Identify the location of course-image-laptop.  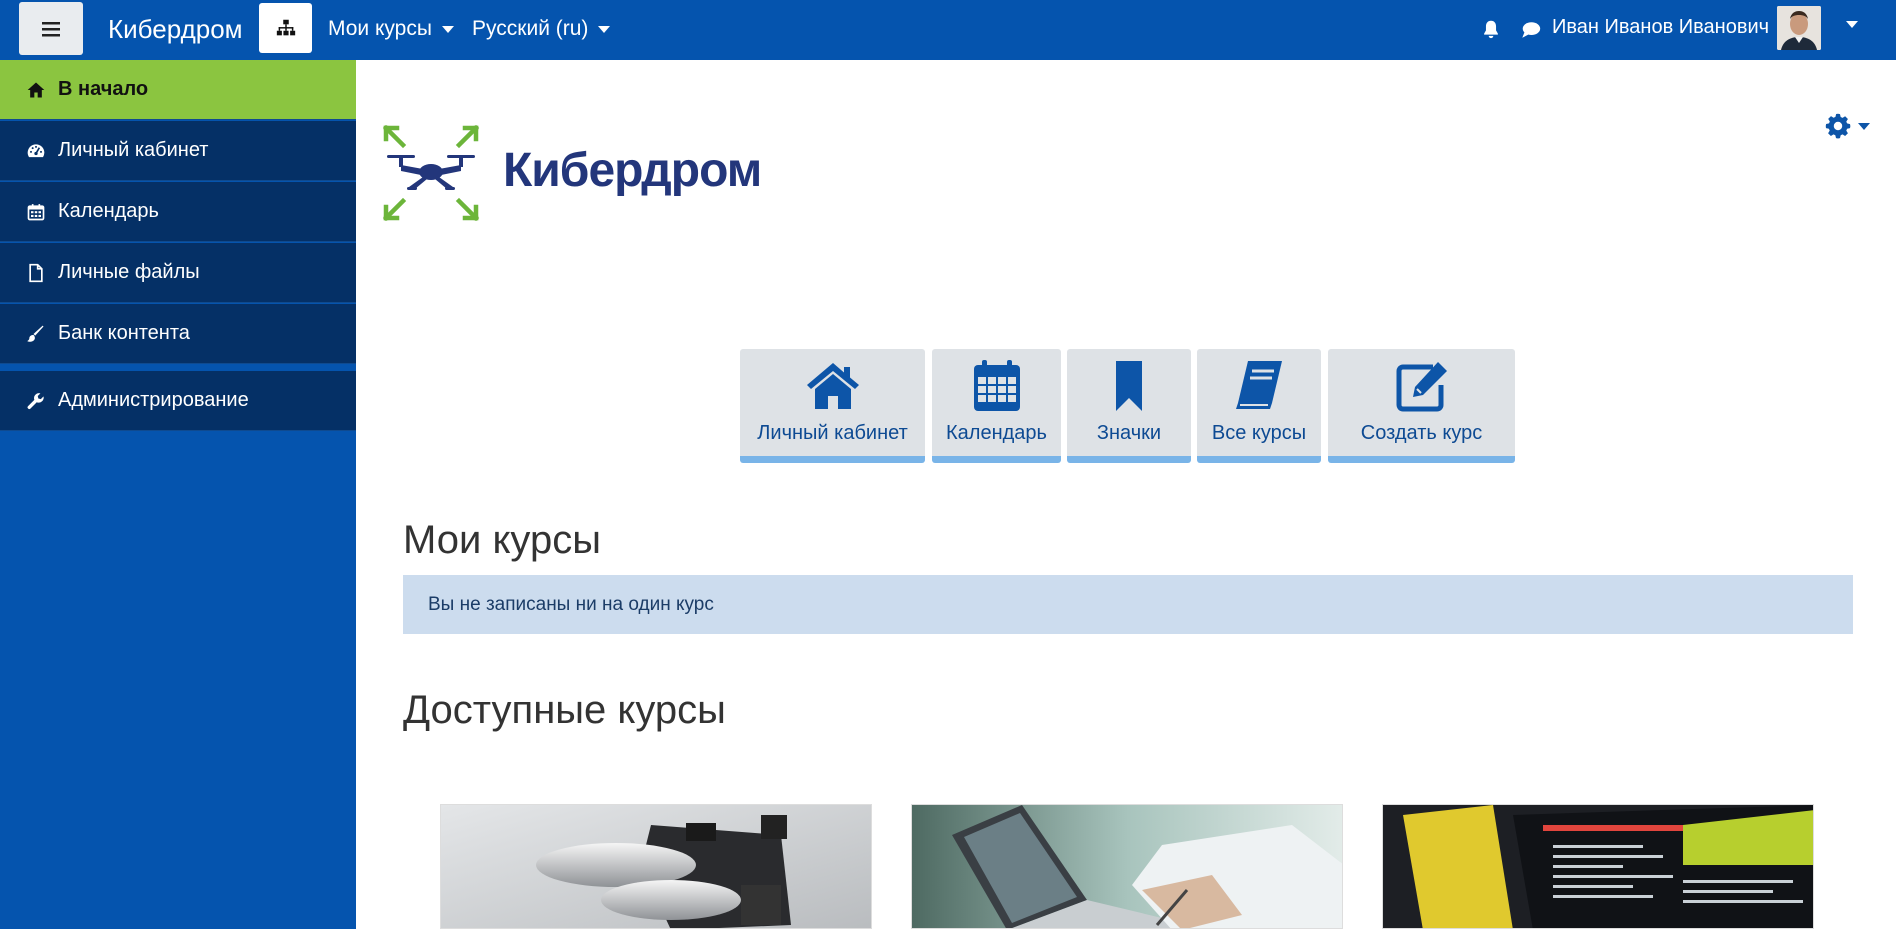
(1127, 866).